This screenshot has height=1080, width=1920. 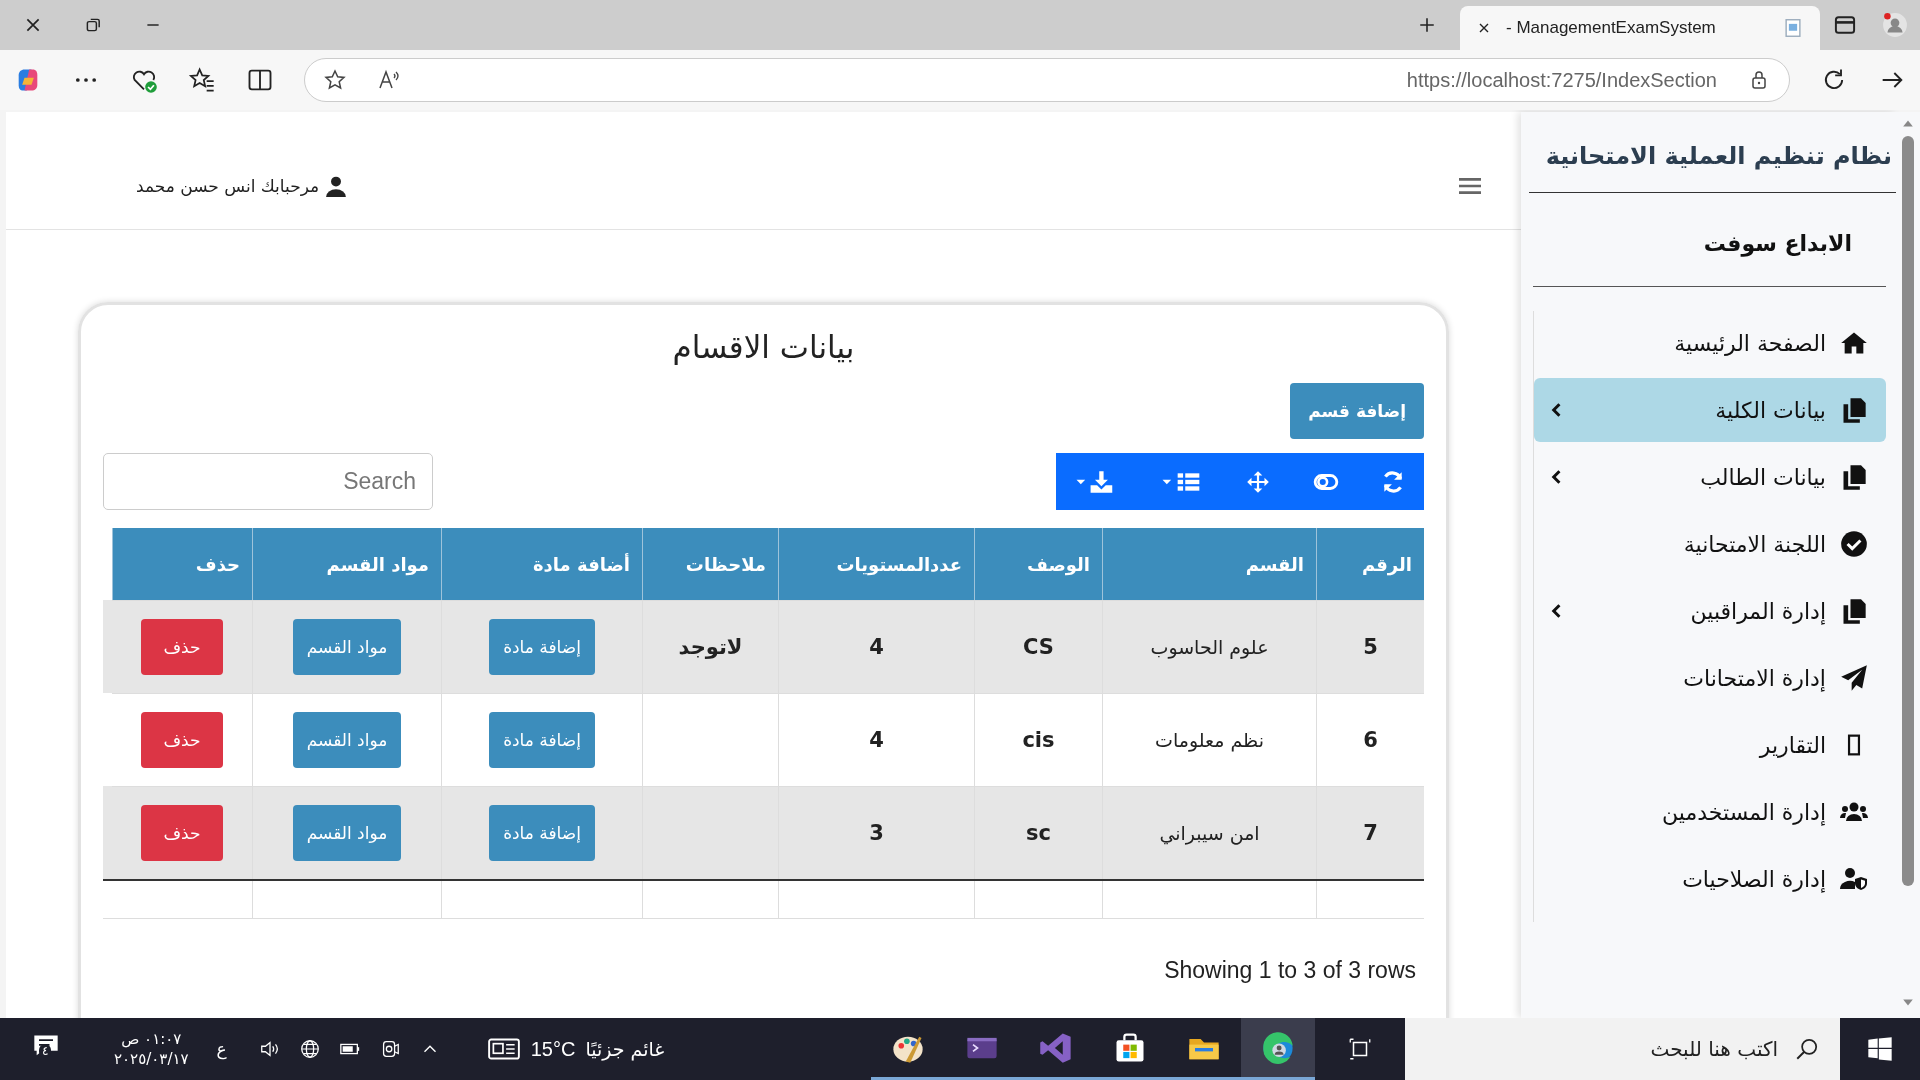 I want to click on sidebar-item: التقارير, so click(x=1710, y=745).